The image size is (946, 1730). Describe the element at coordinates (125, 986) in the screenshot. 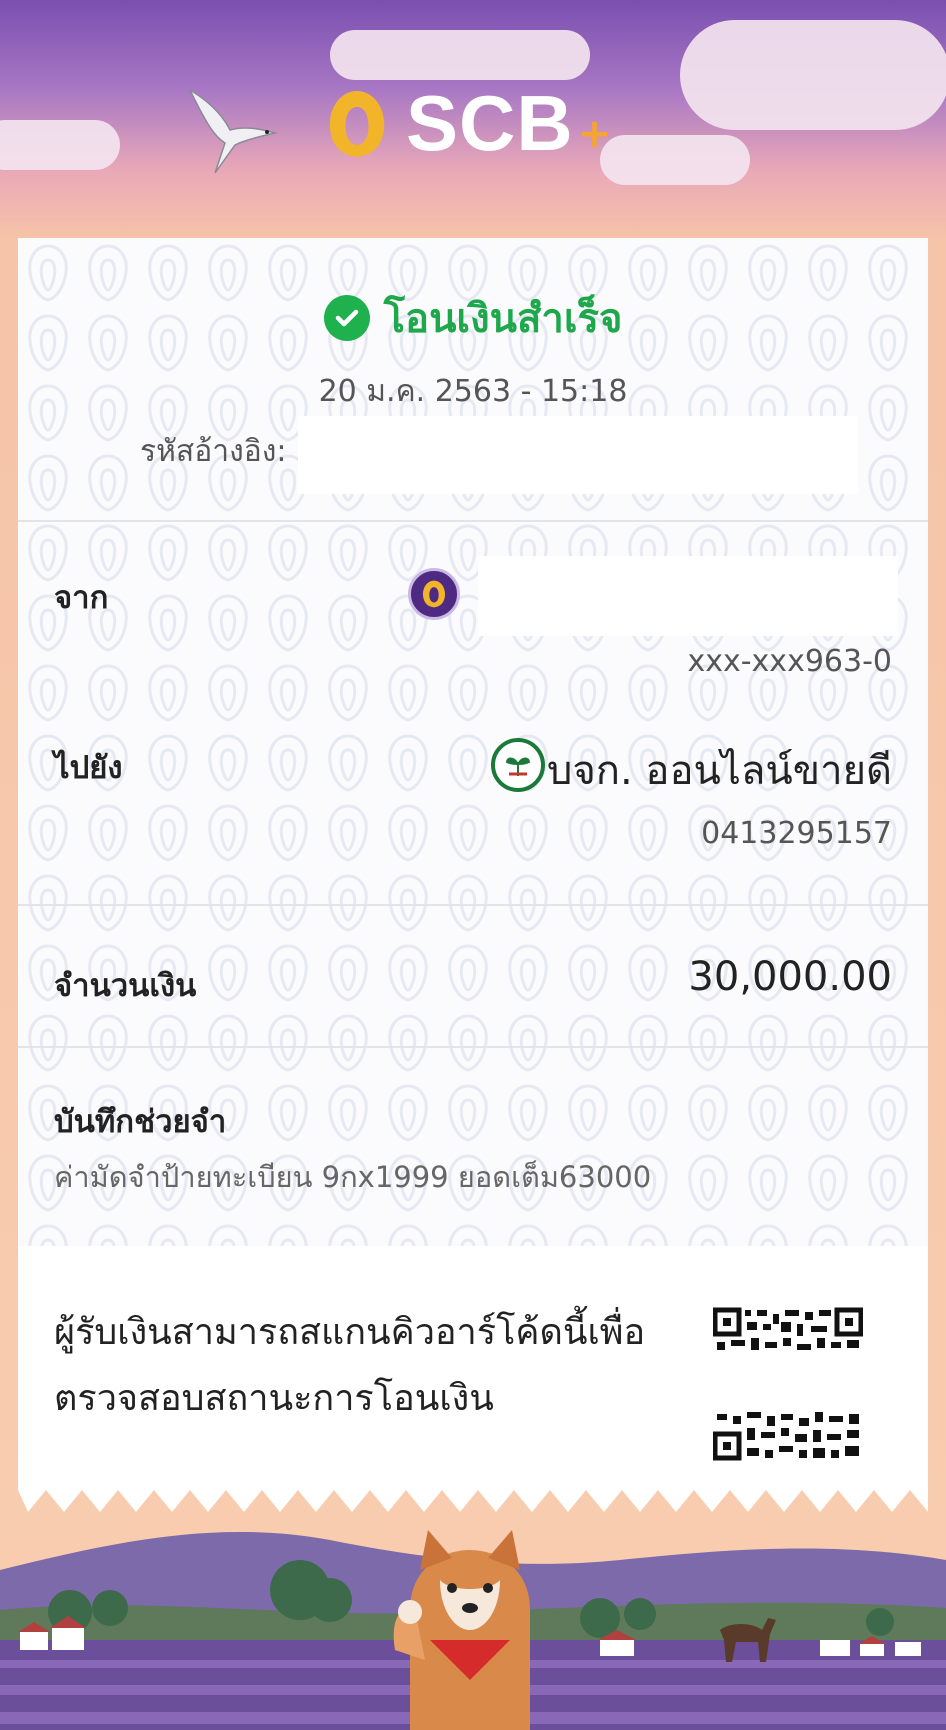

I see `amount-label: จำนวนเงิน` at that location.